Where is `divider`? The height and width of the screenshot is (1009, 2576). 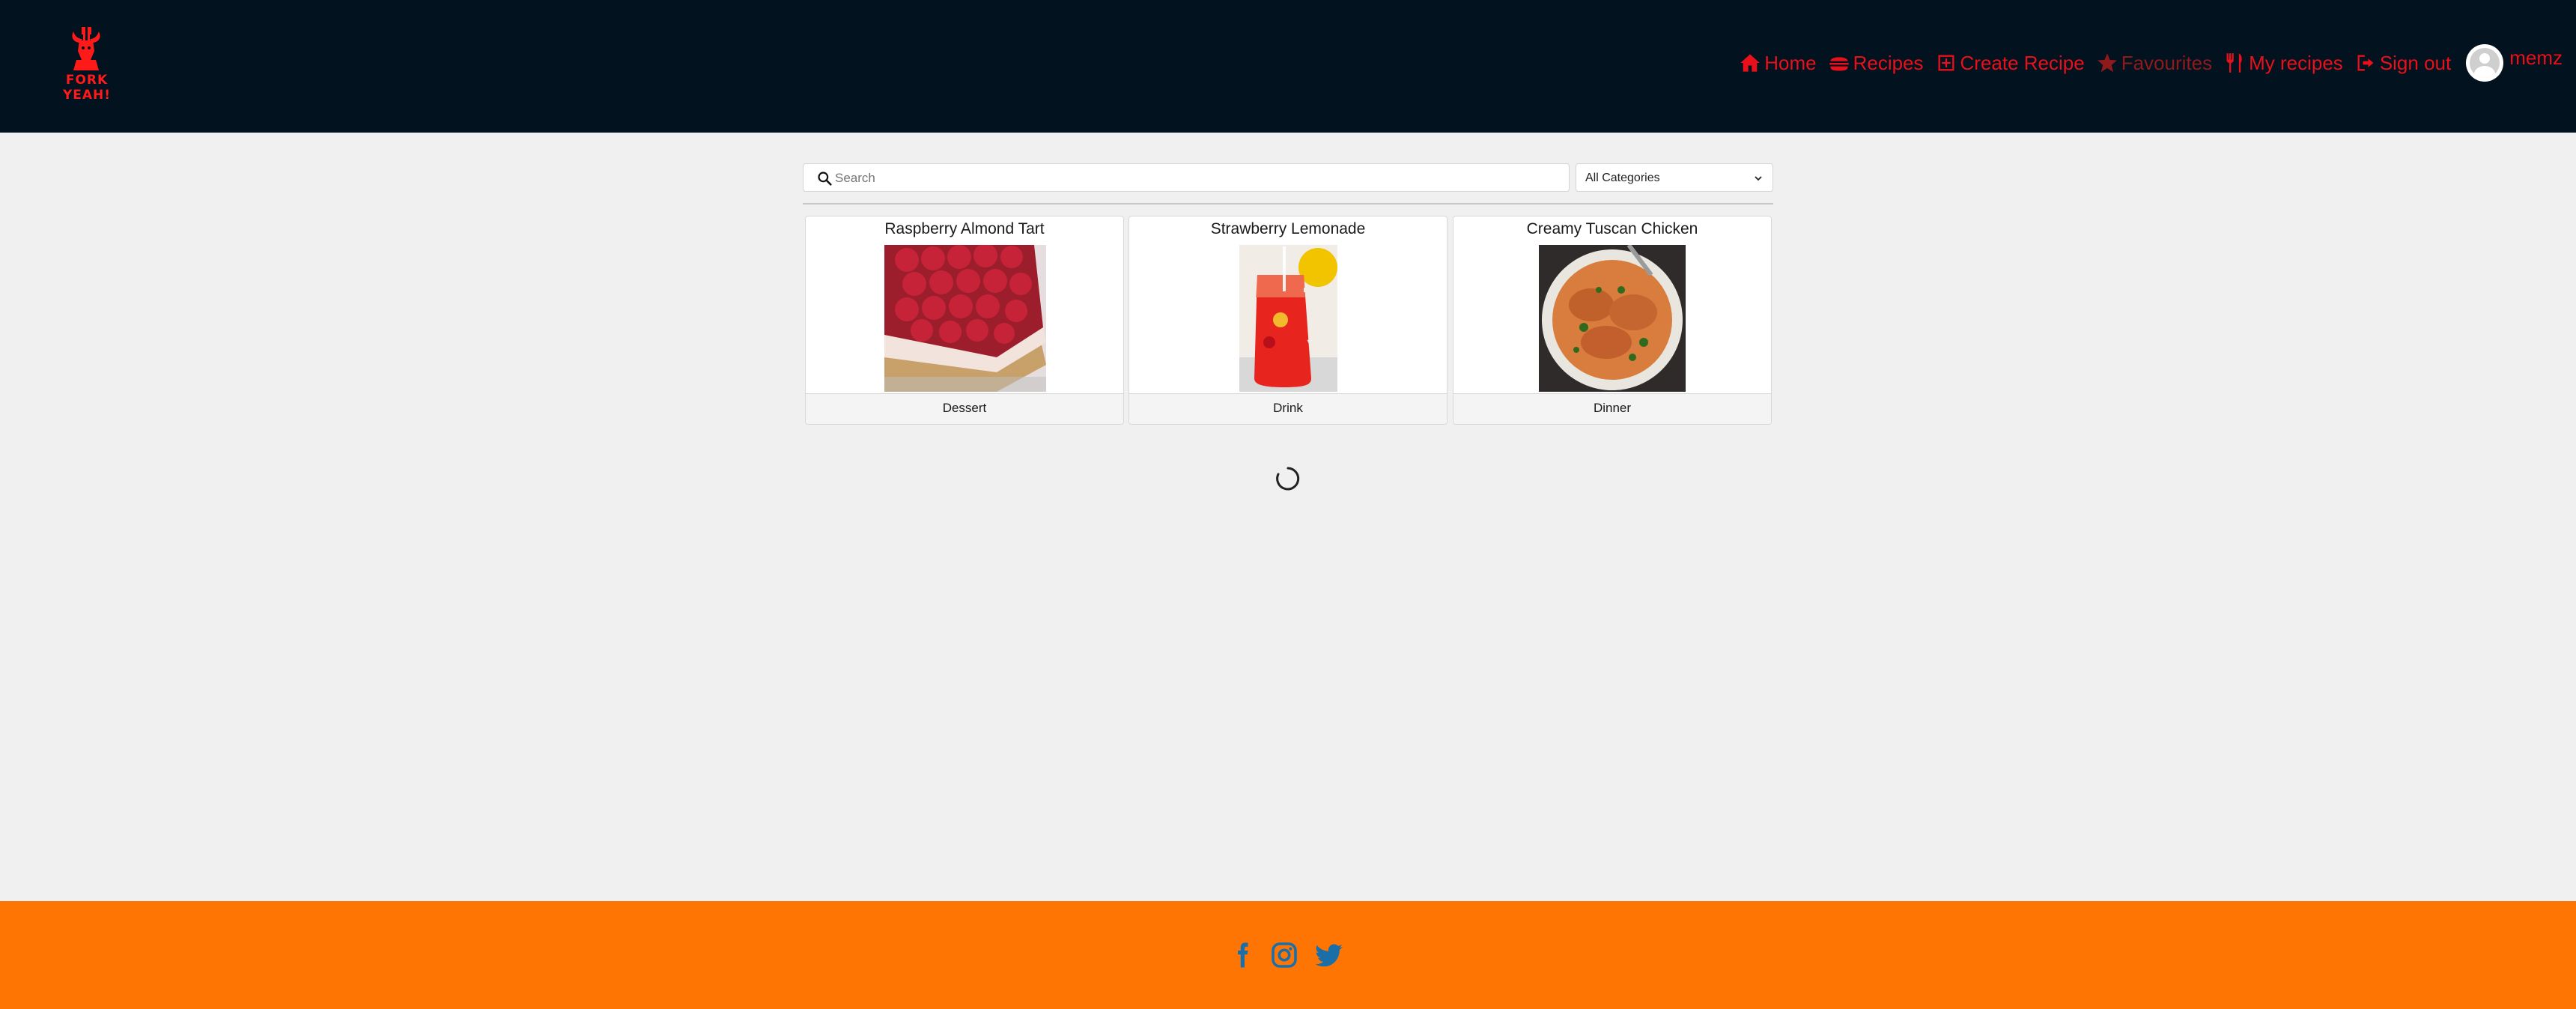 divider is located at coordinates (1288, 203).